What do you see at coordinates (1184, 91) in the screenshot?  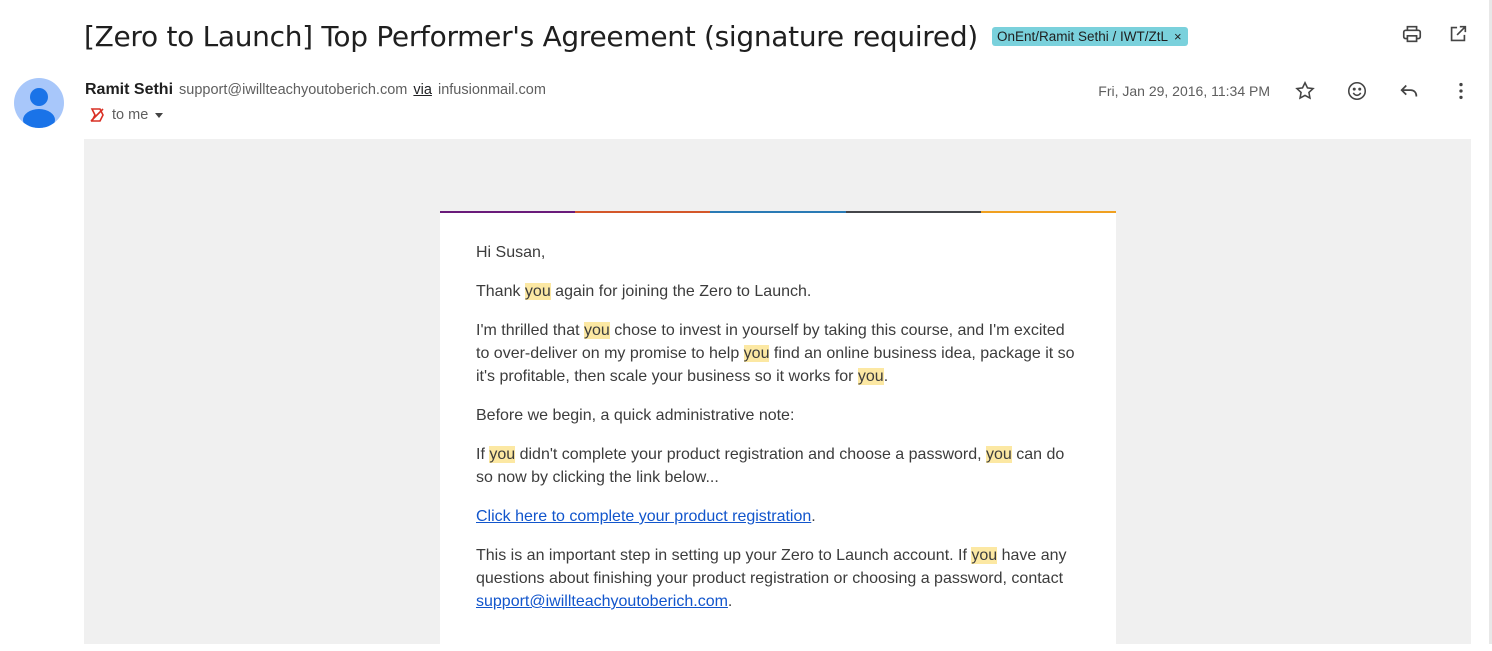 I see `email-date: Fri, Jan 29, 2016, 11:34 PM` at bounding box center [1184, 91].